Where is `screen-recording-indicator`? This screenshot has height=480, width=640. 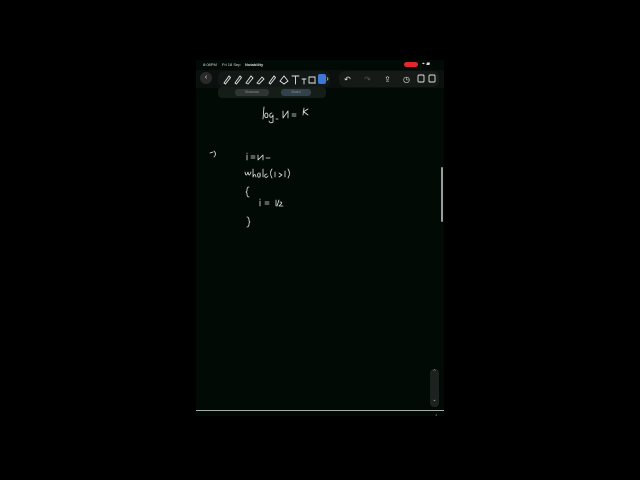
screen-recording-indicator is located at coordinates (411, 64).